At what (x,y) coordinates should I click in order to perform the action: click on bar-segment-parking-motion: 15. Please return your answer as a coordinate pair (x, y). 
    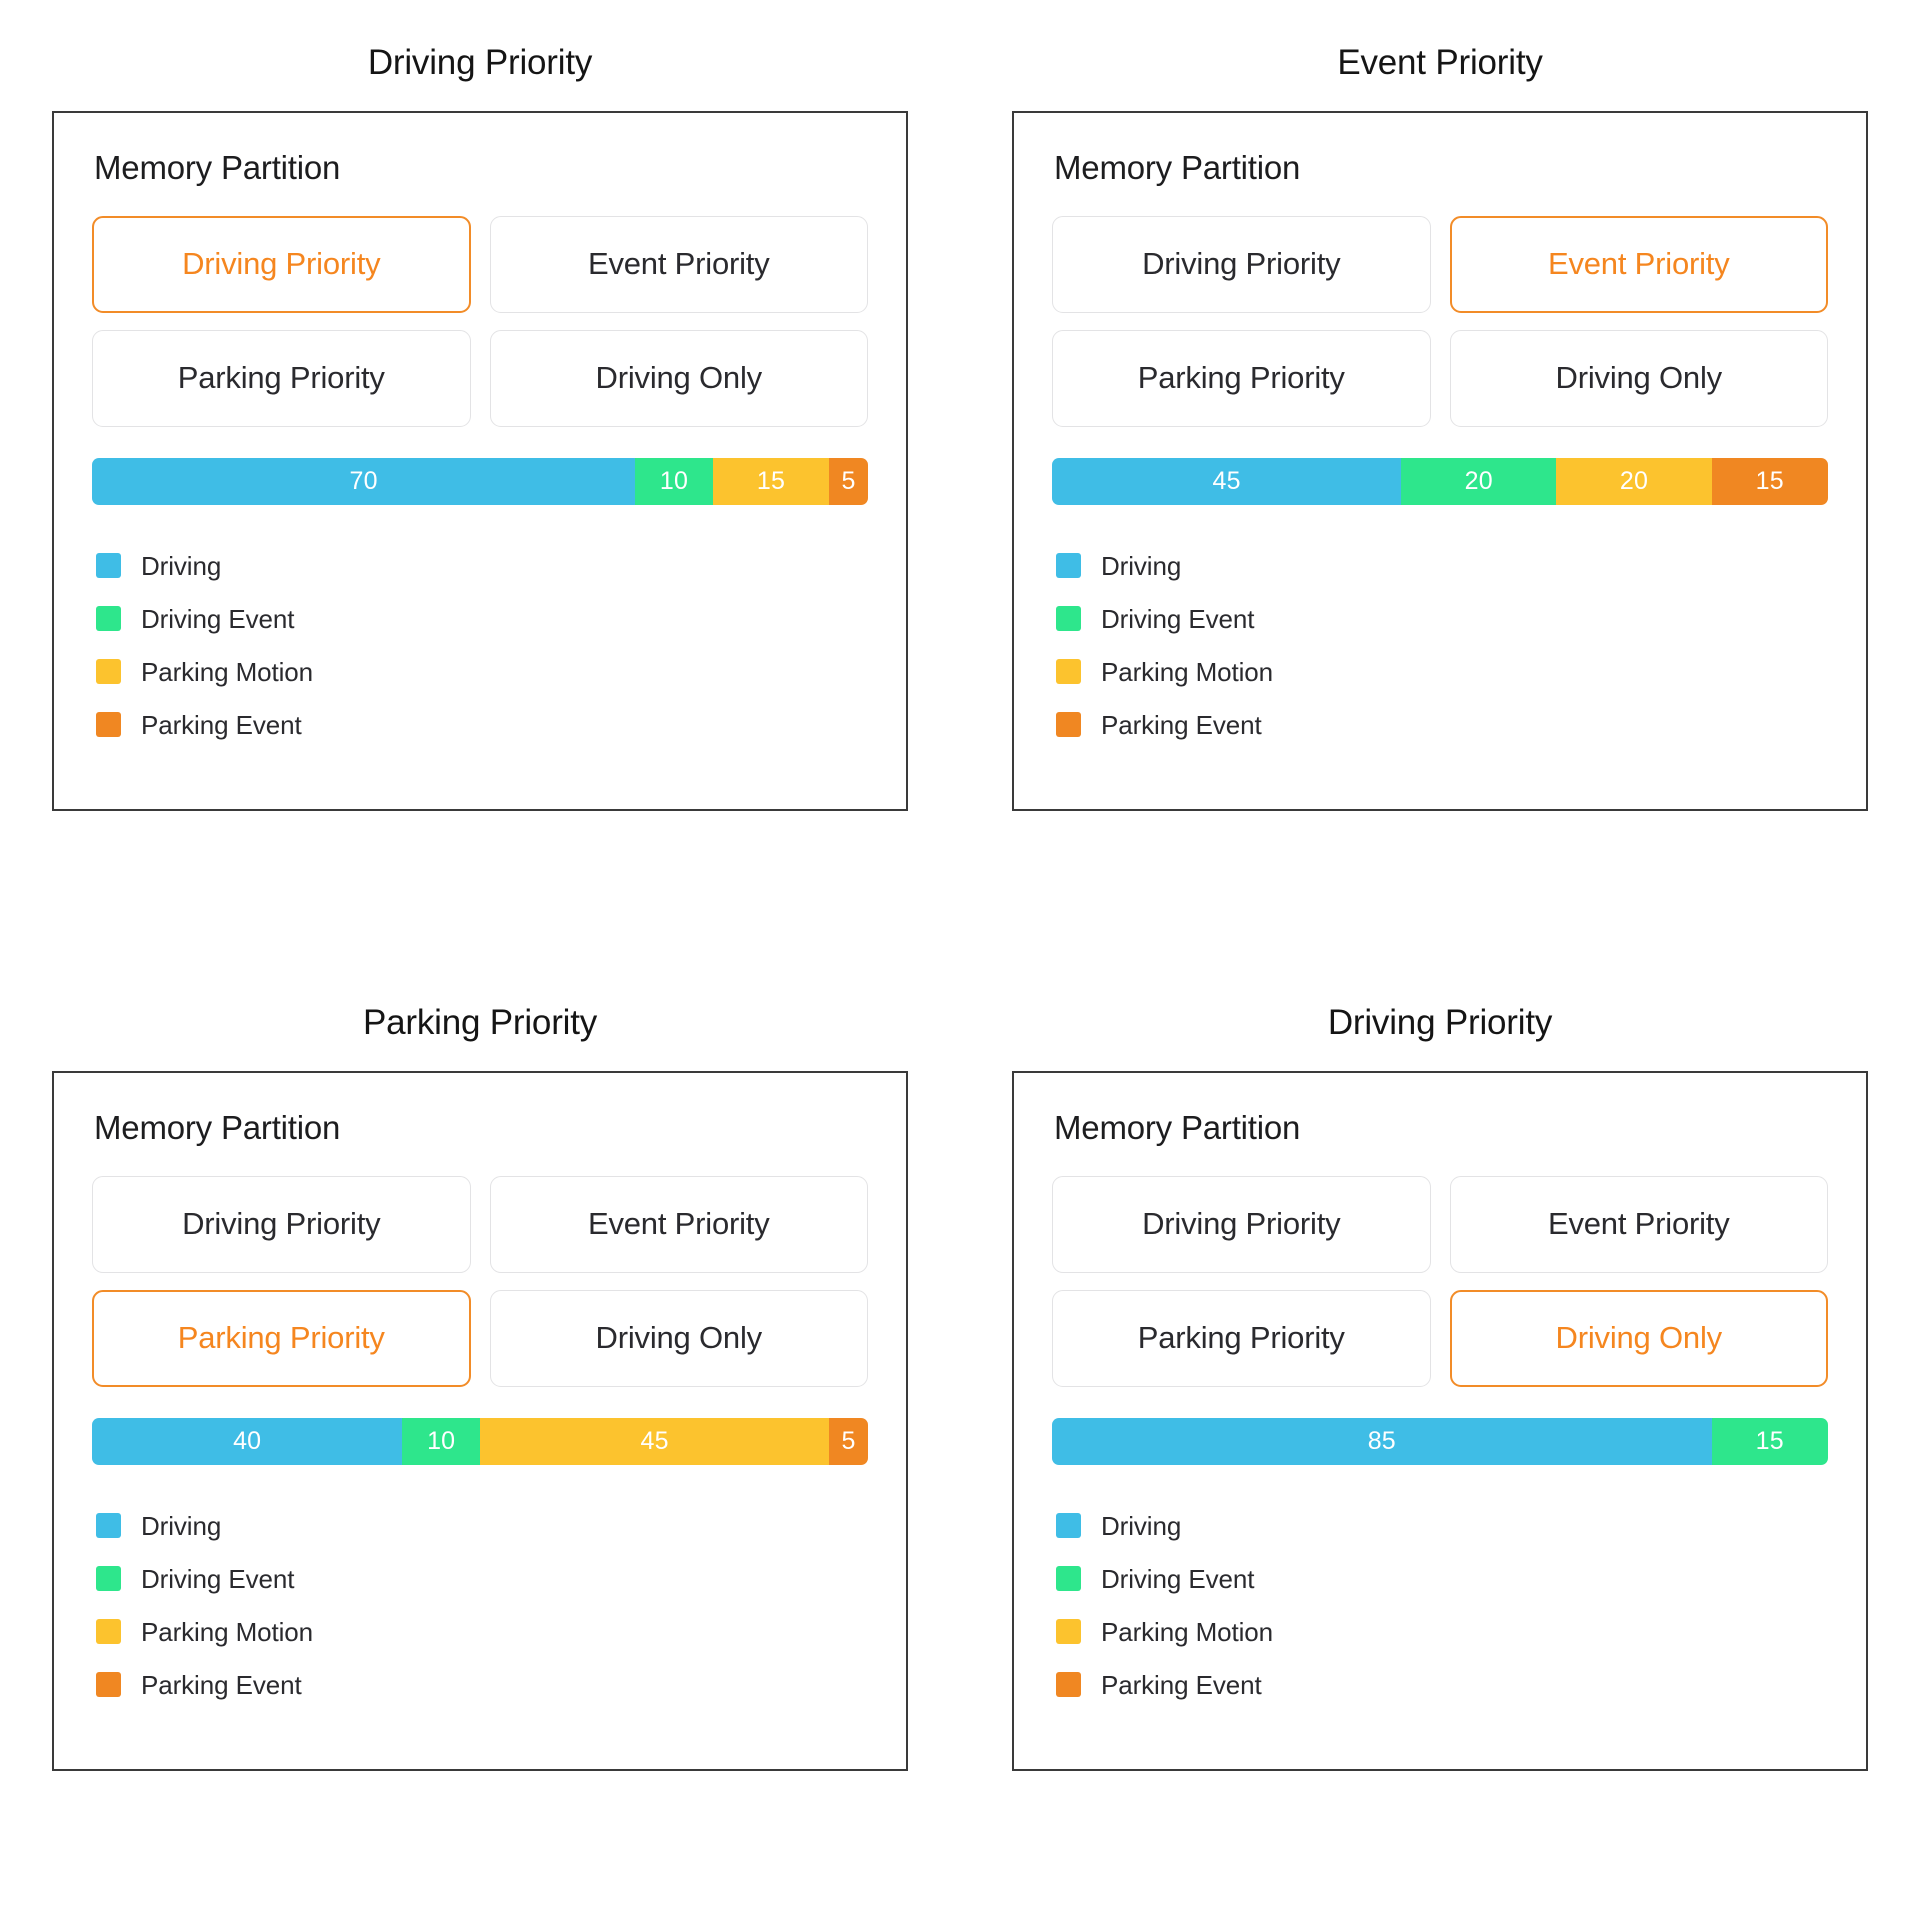
    Looking at the image, I should click on (771, 481).